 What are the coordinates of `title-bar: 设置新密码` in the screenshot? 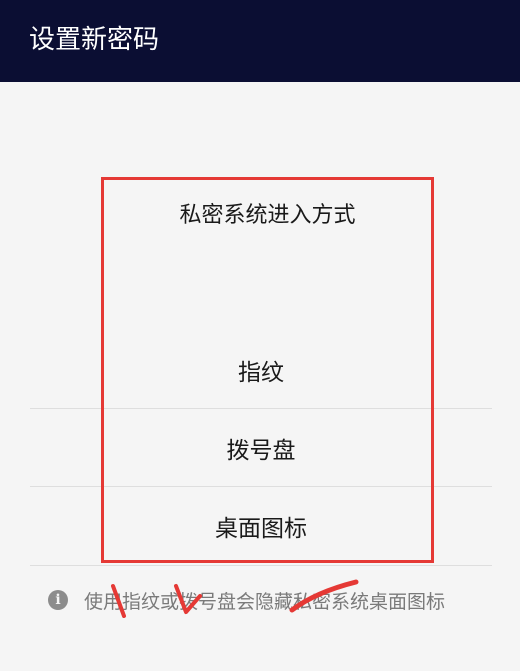 It's located at (260, 41).